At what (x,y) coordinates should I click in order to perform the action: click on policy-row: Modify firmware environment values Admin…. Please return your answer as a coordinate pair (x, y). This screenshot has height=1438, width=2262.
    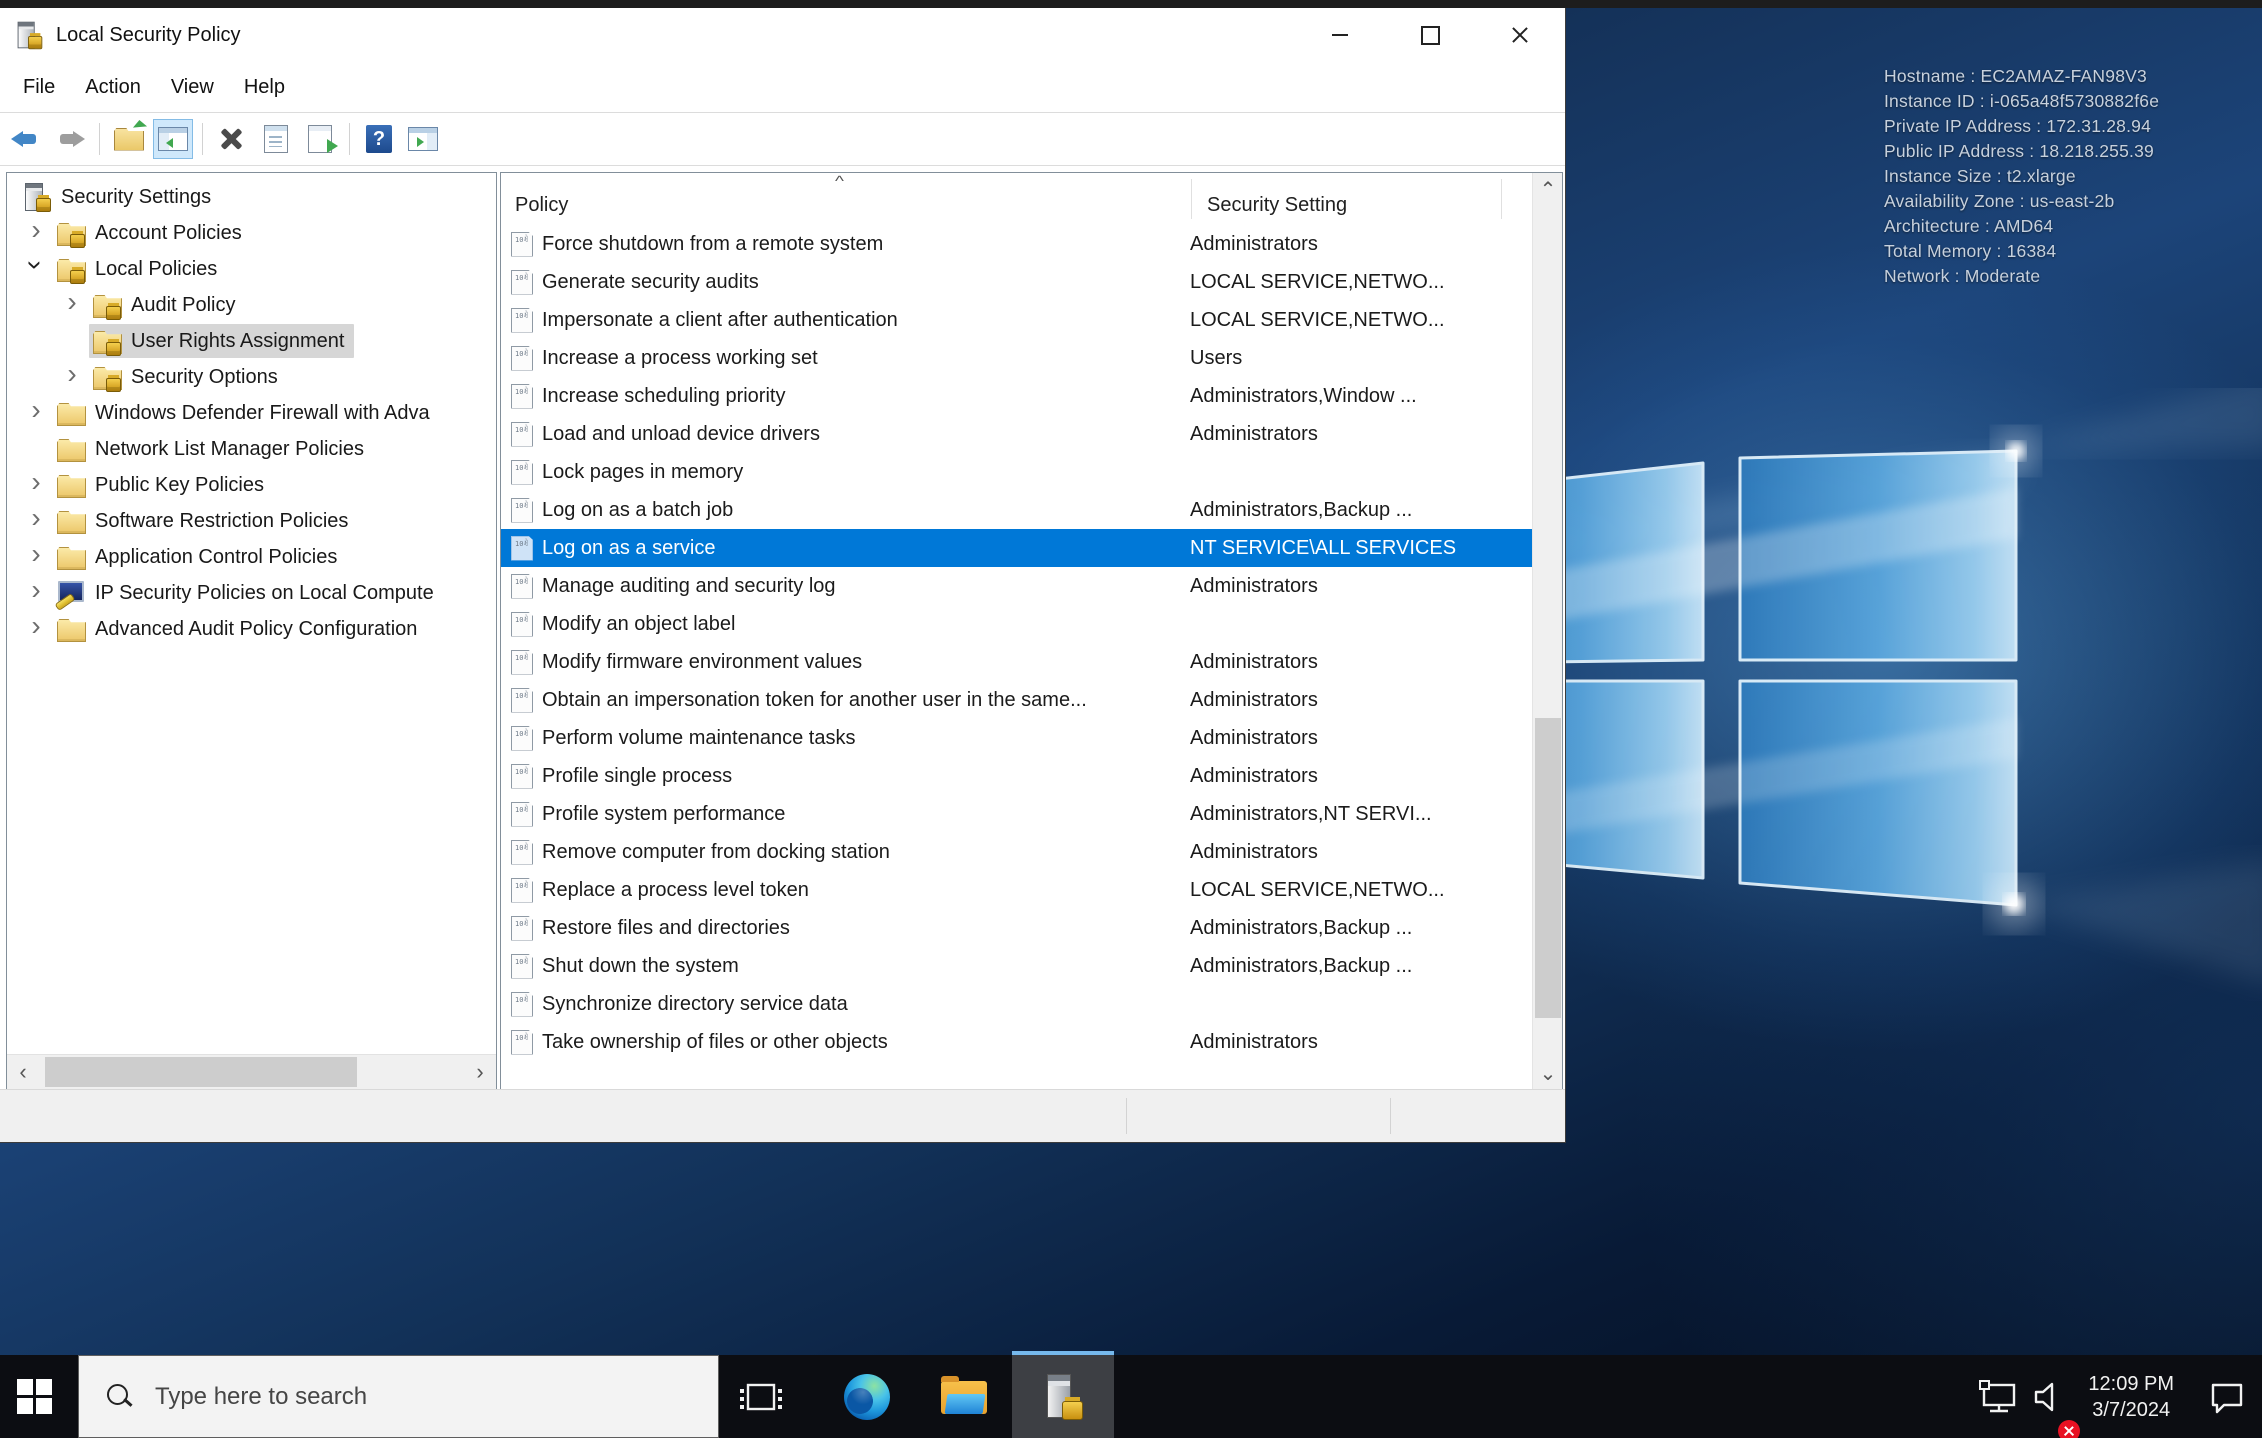
    Looking at the image, I should click on (1016, 662).